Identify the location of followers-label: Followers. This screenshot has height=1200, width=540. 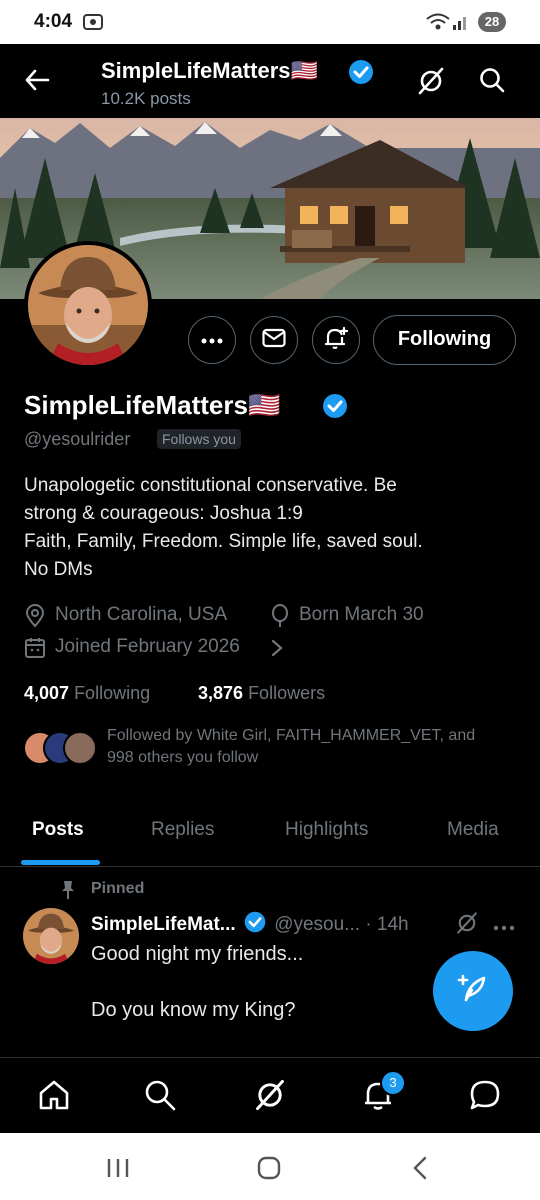
(287, 693).